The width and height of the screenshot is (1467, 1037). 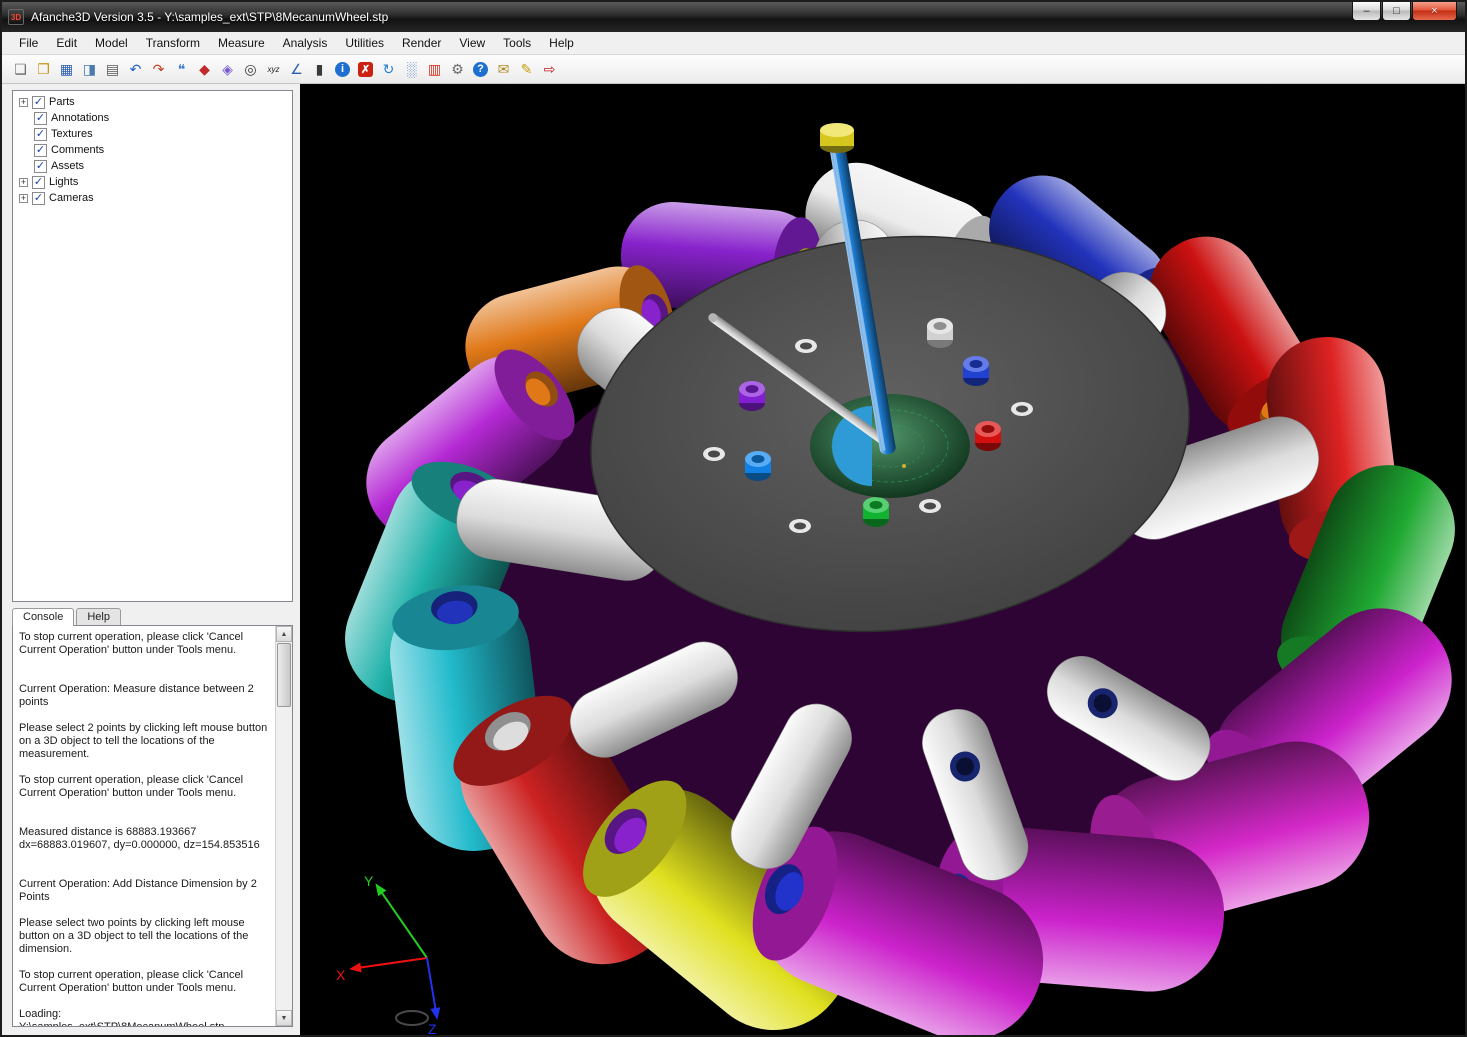 What do you see at coordinates (152, 102) in the screenshot?
I see `tree-item-parts: + ✓ Parts` at bounding box center [152, 102].